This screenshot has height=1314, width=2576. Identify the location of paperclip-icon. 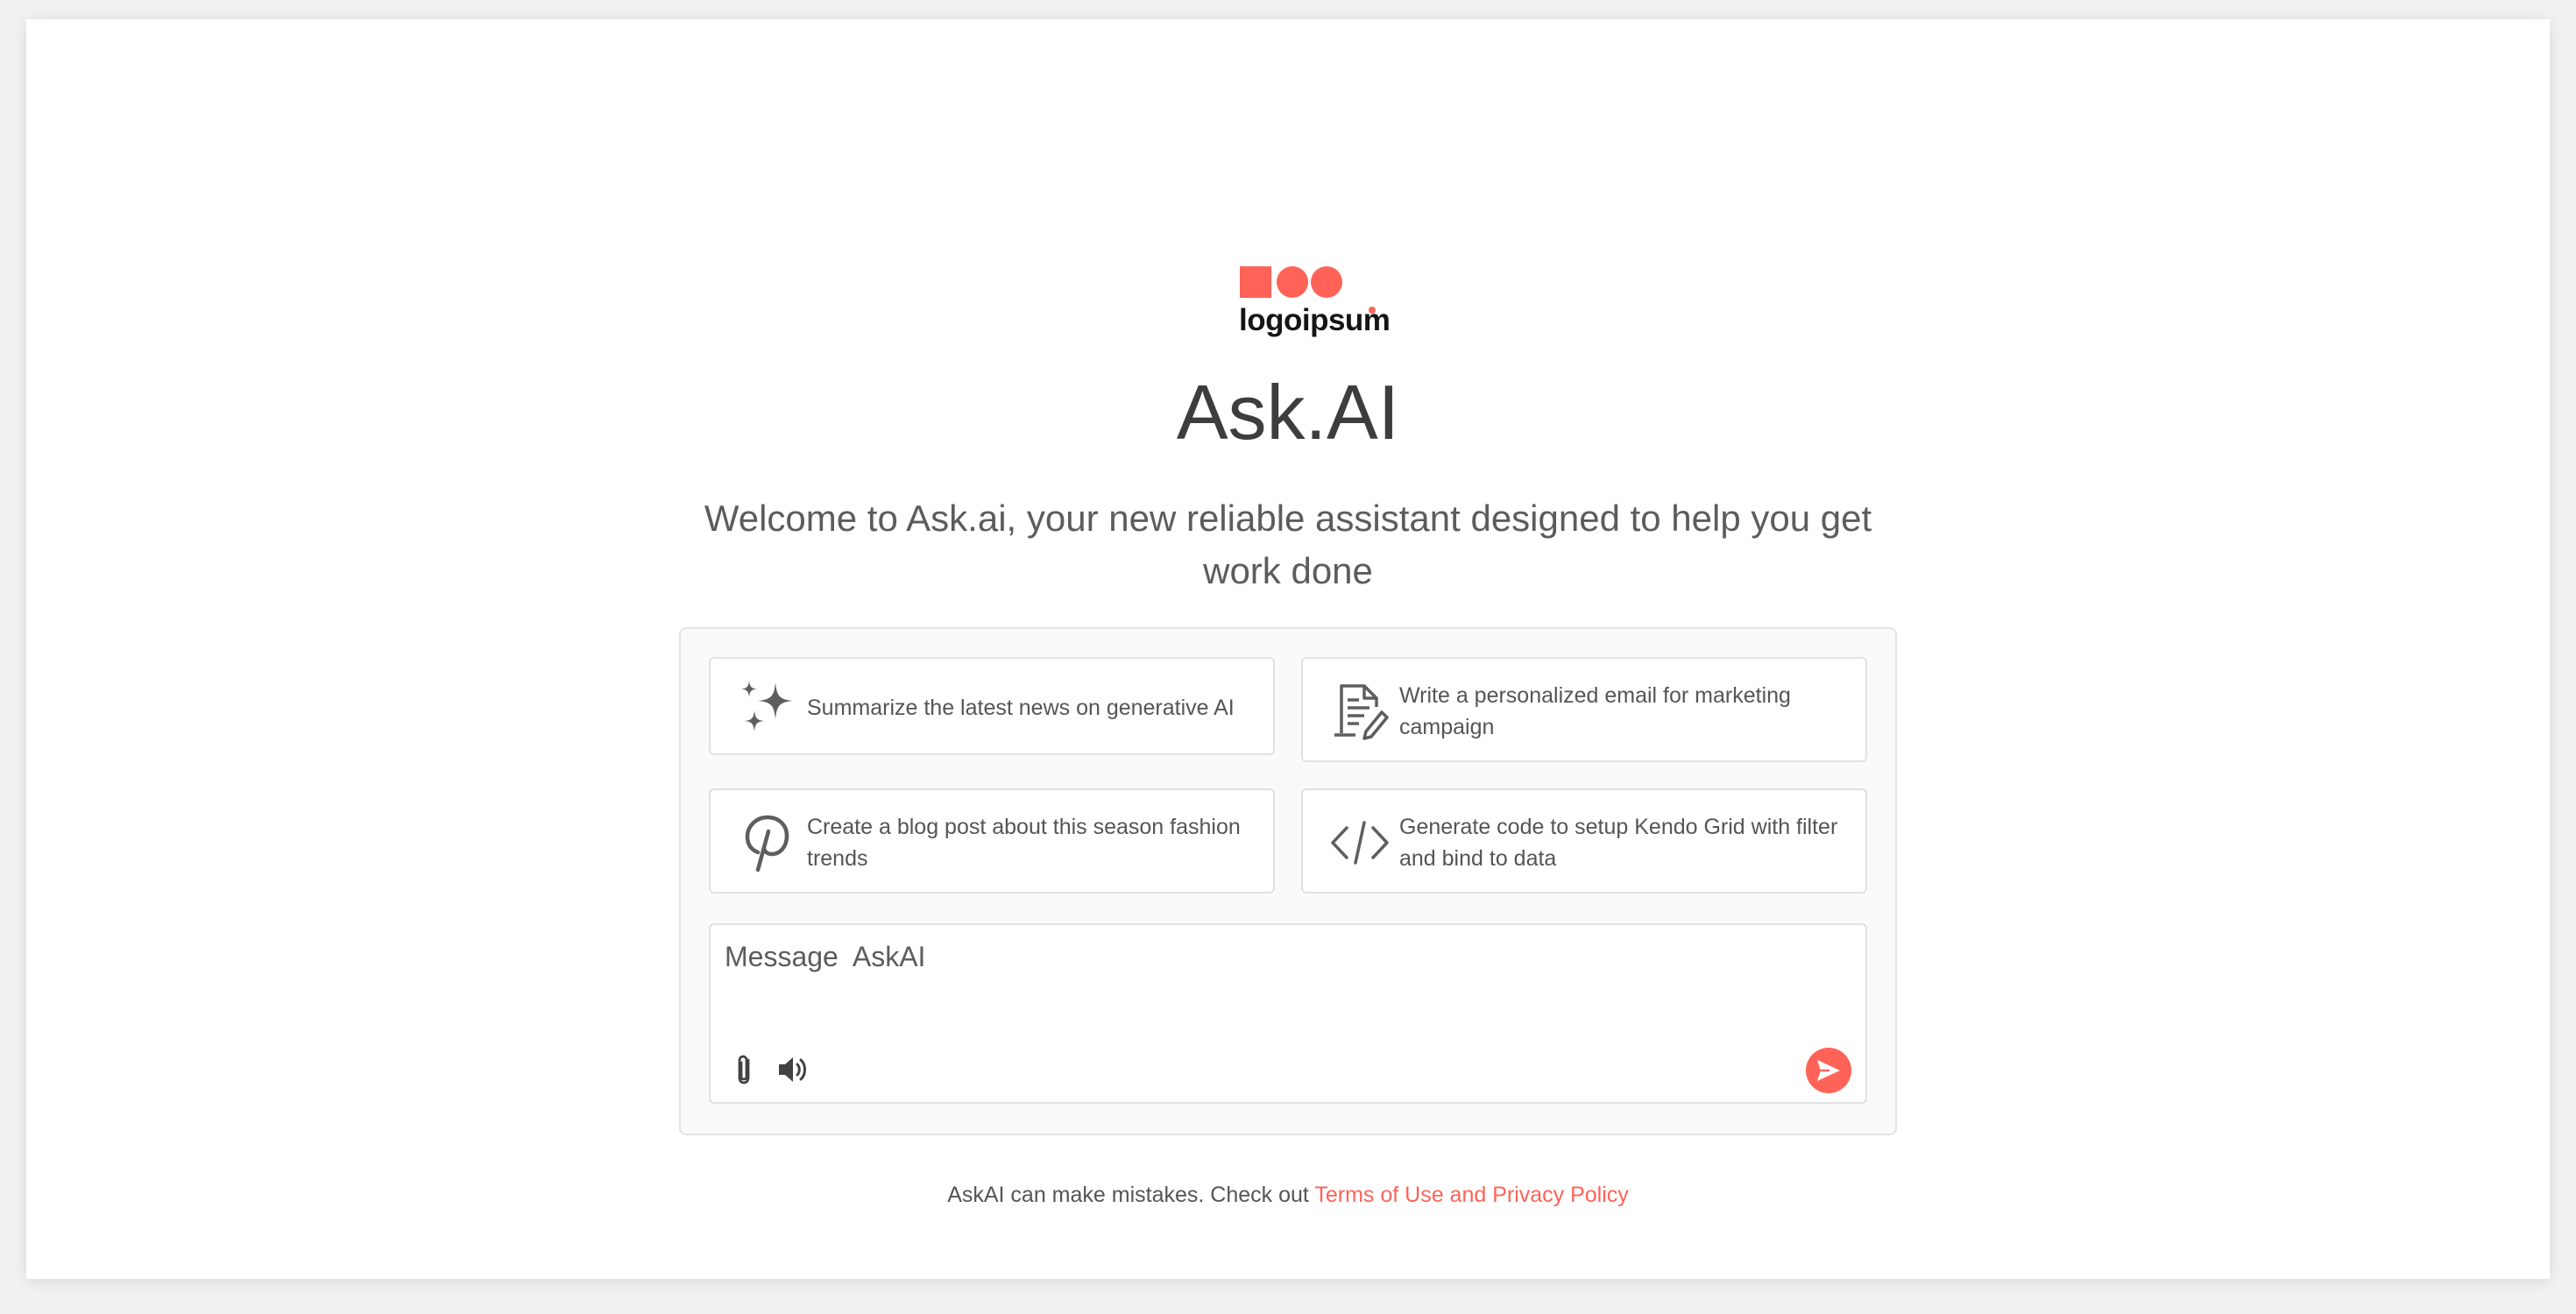
(744, 1069).